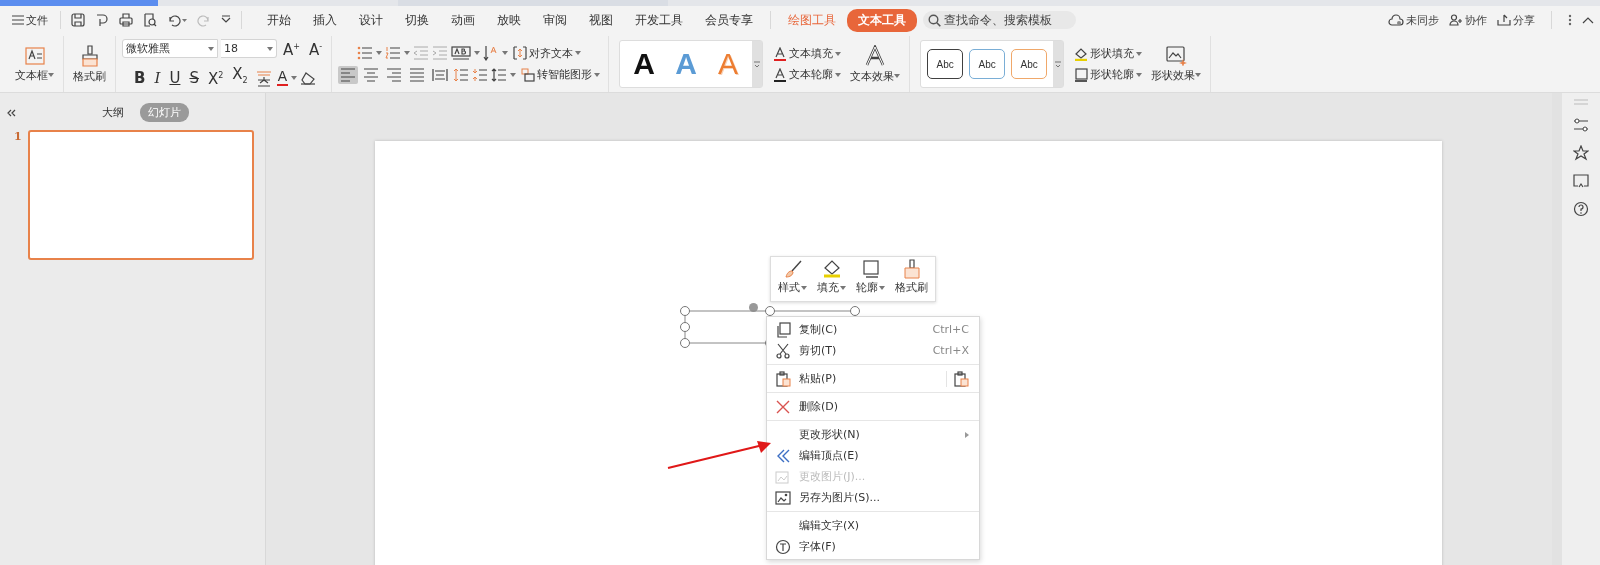 The width and height of the screenshot is (1600, 565). What do you see at coordinates (30, 20) in the screenshot?
I see `file-menu: 文件` at bounding box center [30, 20].